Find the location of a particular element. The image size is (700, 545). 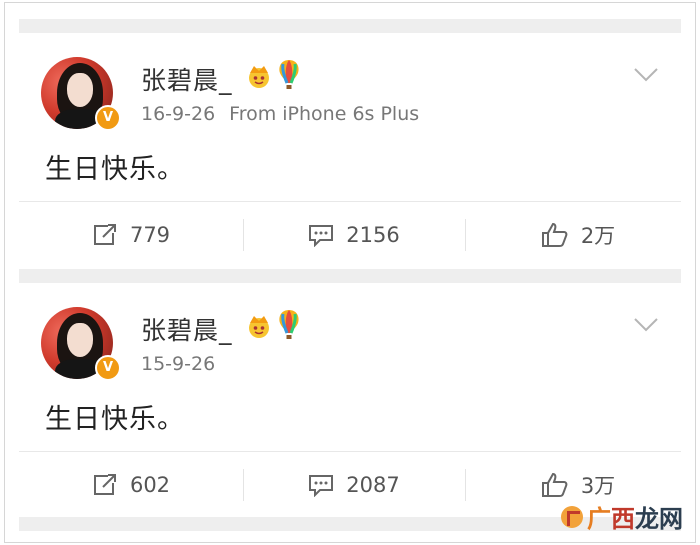

repost-count: 779 is located at coordinates (150, 235).